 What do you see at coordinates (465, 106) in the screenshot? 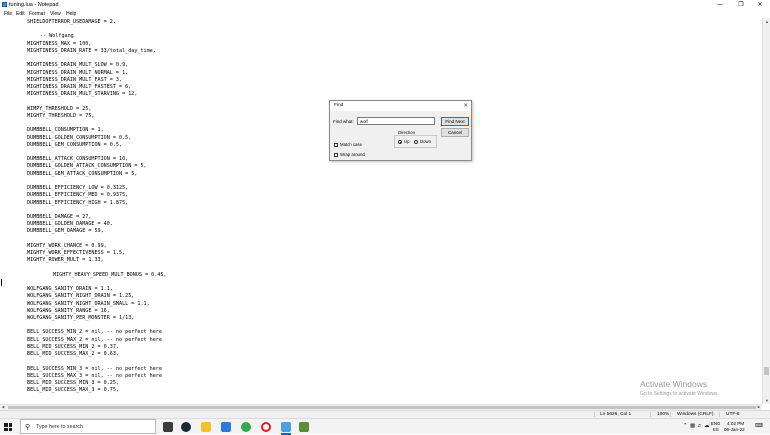
I see `close-icon: ✕` at bounding box center [465, 106].